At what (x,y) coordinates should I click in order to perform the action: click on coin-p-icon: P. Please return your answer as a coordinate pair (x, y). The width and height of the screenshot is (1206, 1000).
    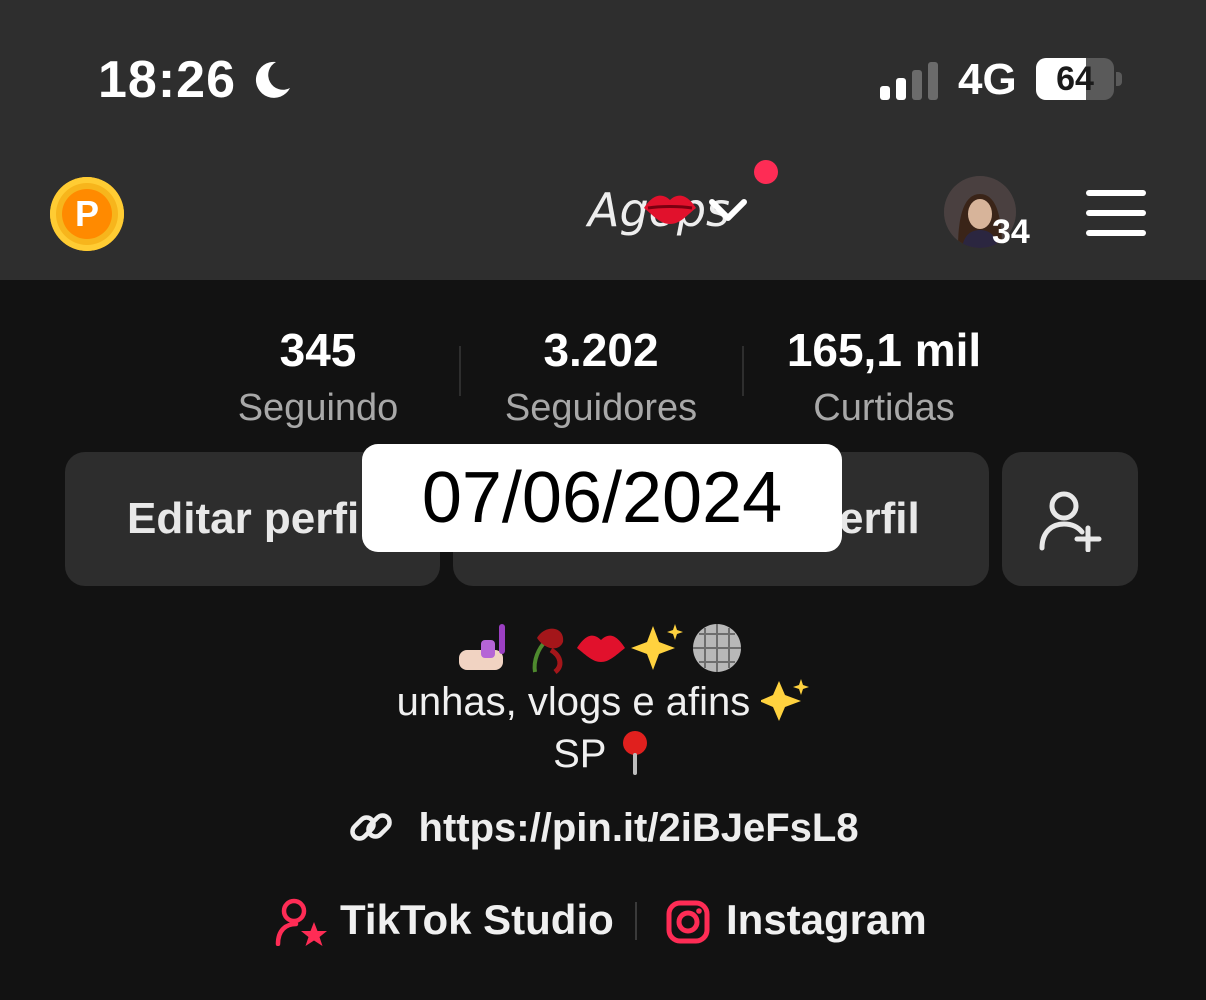
    Looking at the image, I should click on (87, 214).